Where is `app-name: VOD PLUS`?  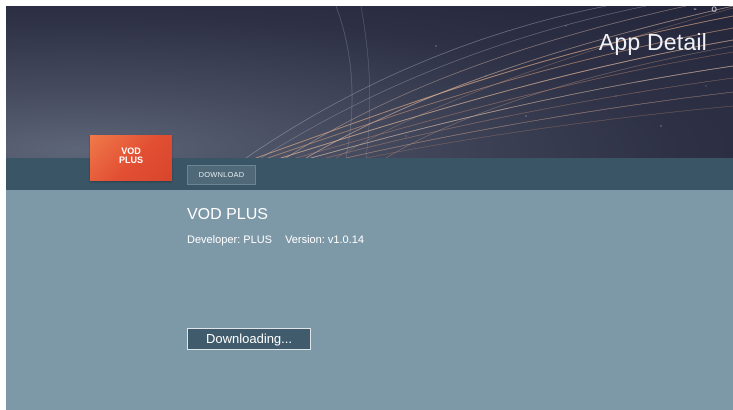 app-name: VOD PLUS is located at coordinates (227, 214).